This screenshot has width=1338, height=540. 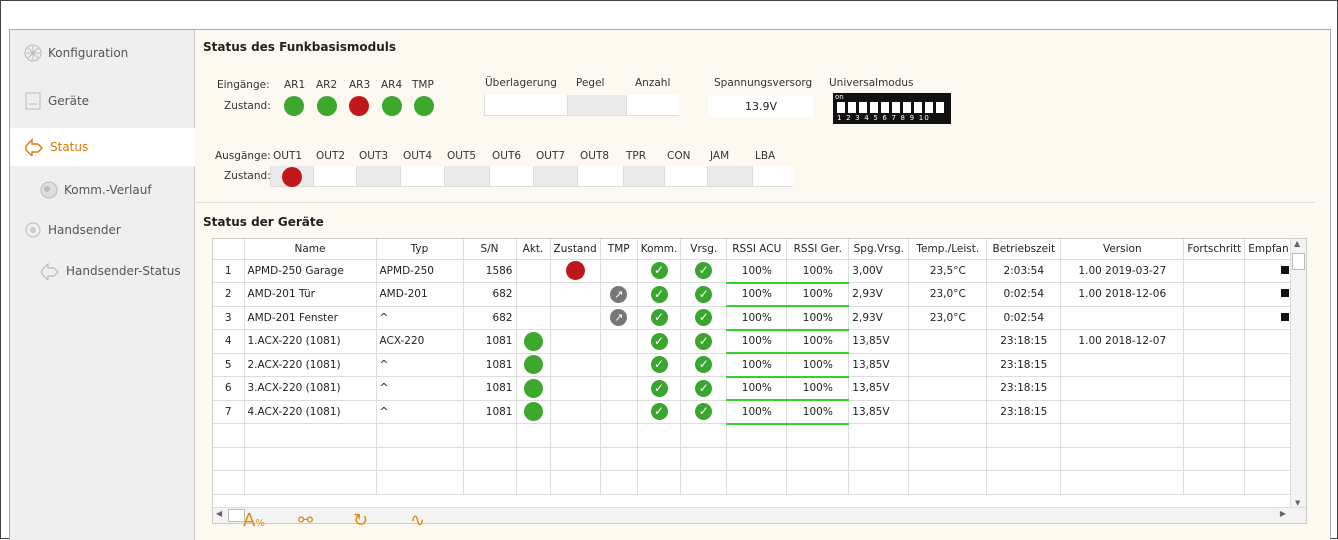 I want to click on cell-rssi-acu, so click(x=757, y=435).